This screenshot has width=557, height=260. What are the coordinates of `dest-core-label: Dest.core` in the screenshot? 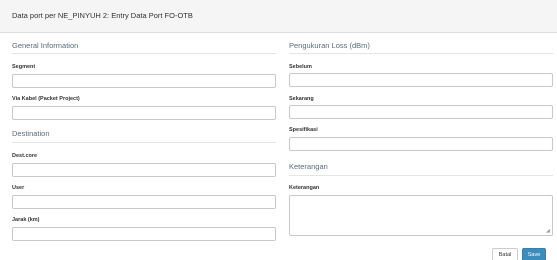 It's located at (25, 156).